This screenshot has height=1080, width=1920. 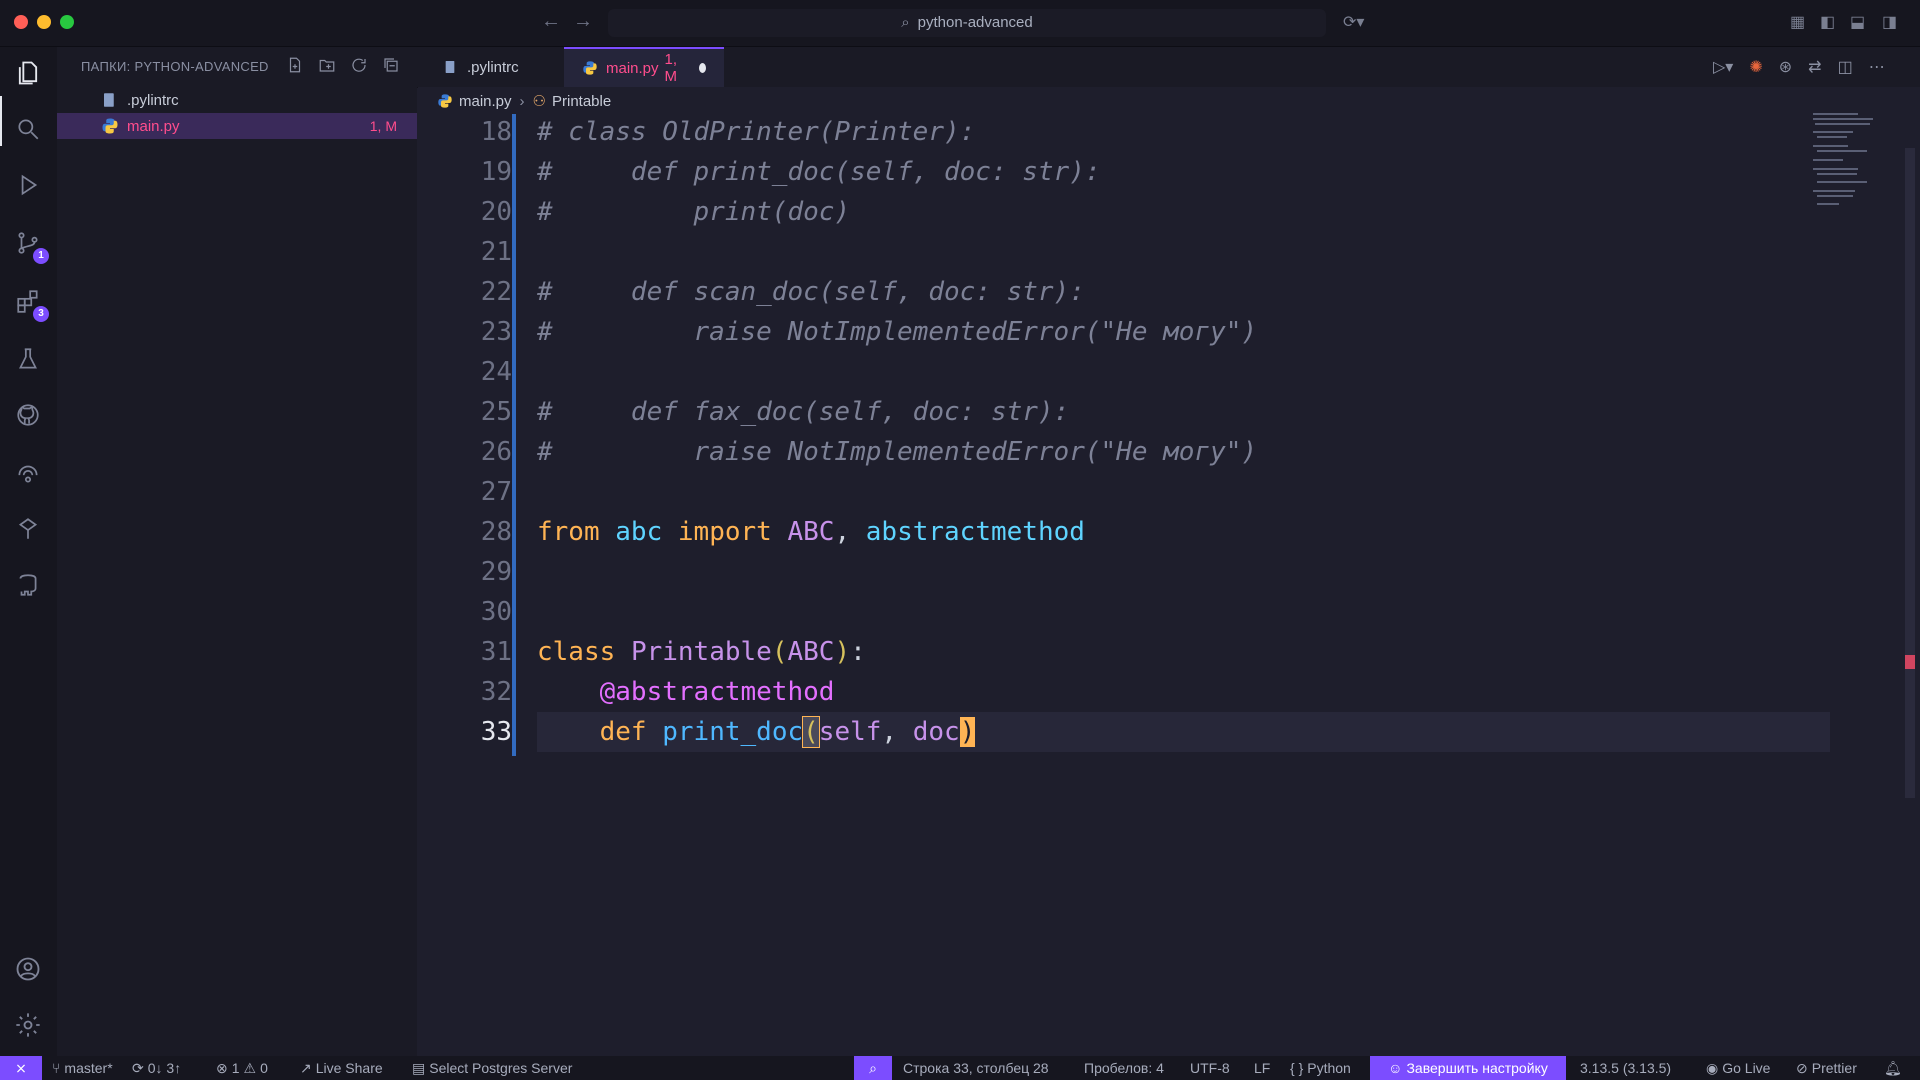 I want to click on copilot-icon: ☺, so click(x=1395, y=1068).